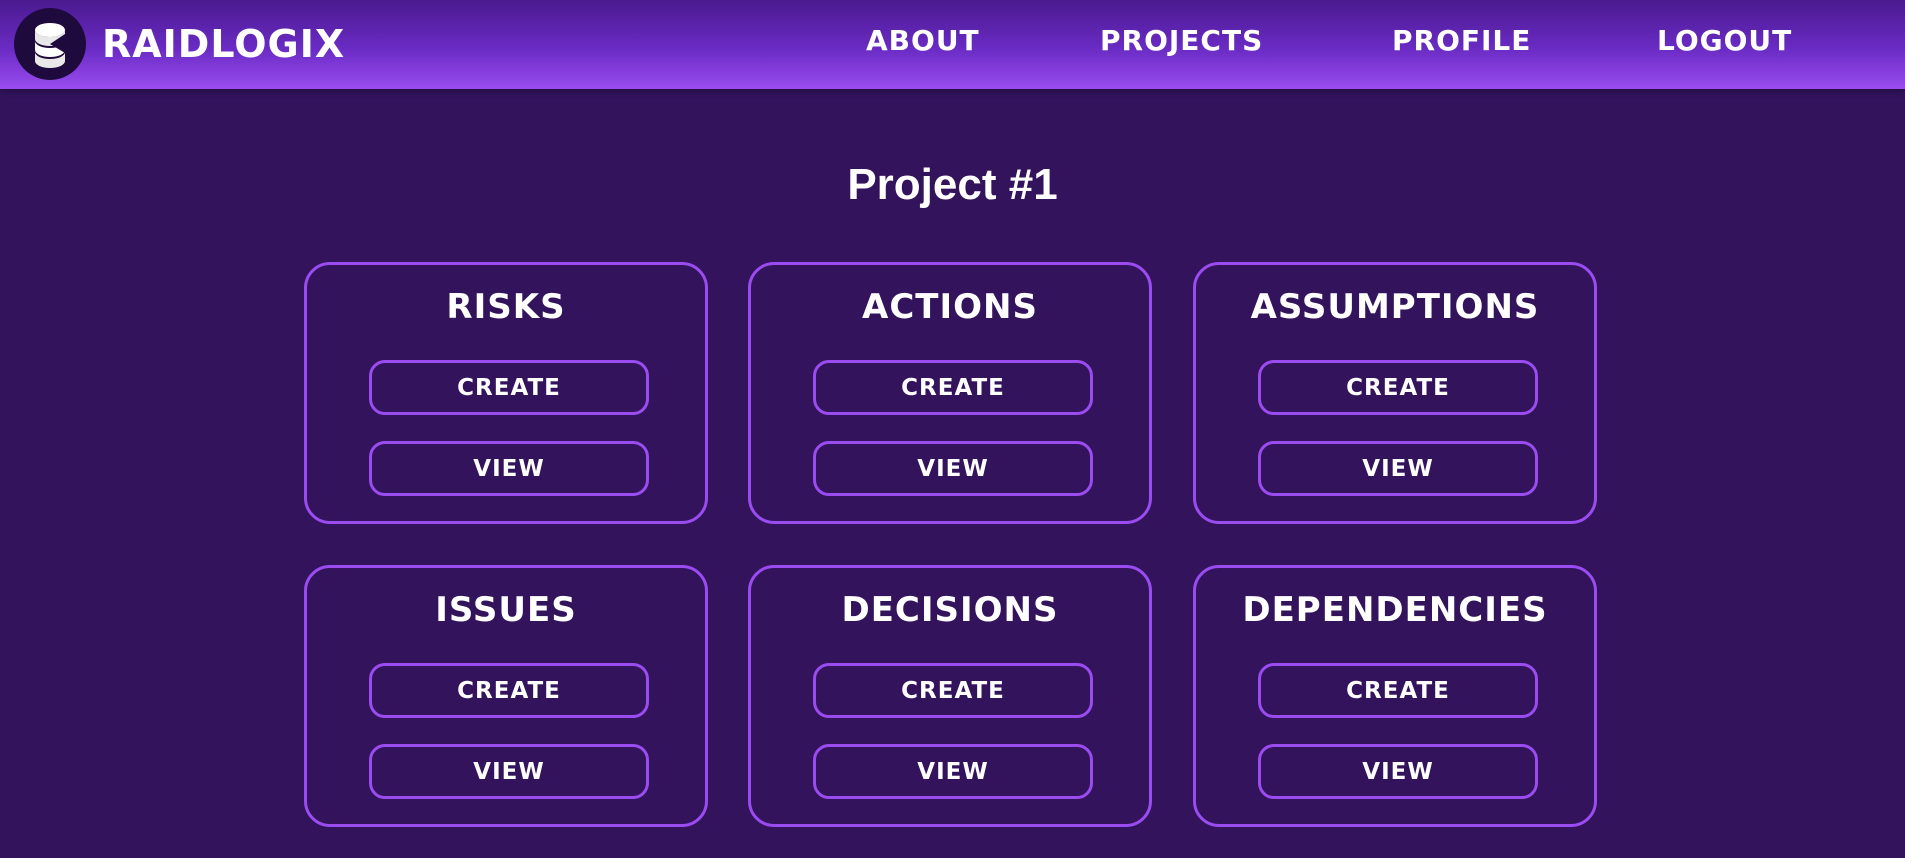  What do you see at coordinates (509, 690) in the screenshot?
I see `issues-create-button: CREATE` at bounding box center [509, 690].